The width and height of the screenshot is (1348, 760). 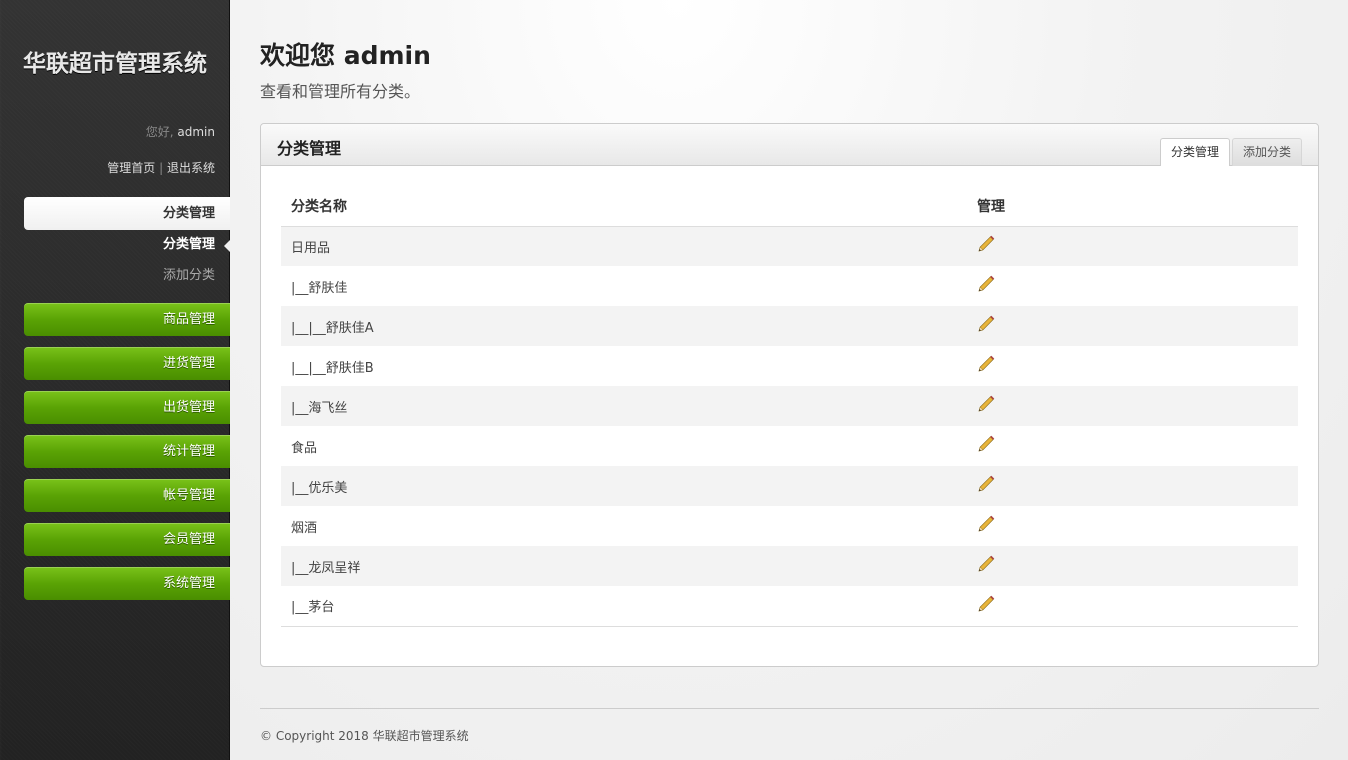 What do you see at coordinates (127, 213) in the screenshot?
I see `nav-category-management: 分类管理` at bounding box center [127, 213].